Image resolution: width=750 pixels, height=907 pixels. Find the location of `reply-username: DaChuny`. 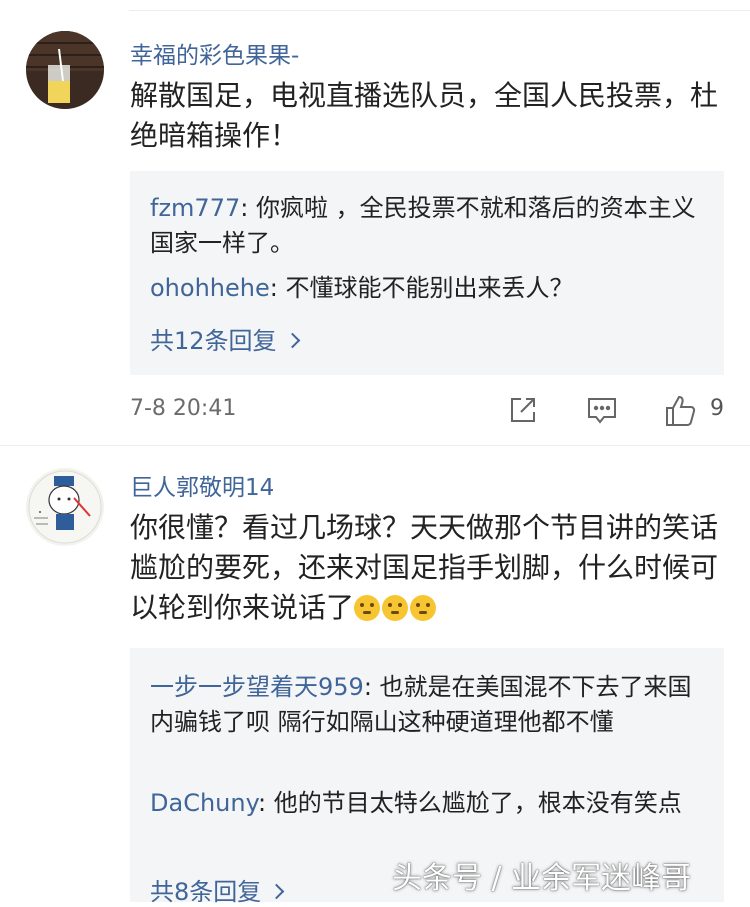

reply-username: DaChuny is located at coordinates (204, 803).